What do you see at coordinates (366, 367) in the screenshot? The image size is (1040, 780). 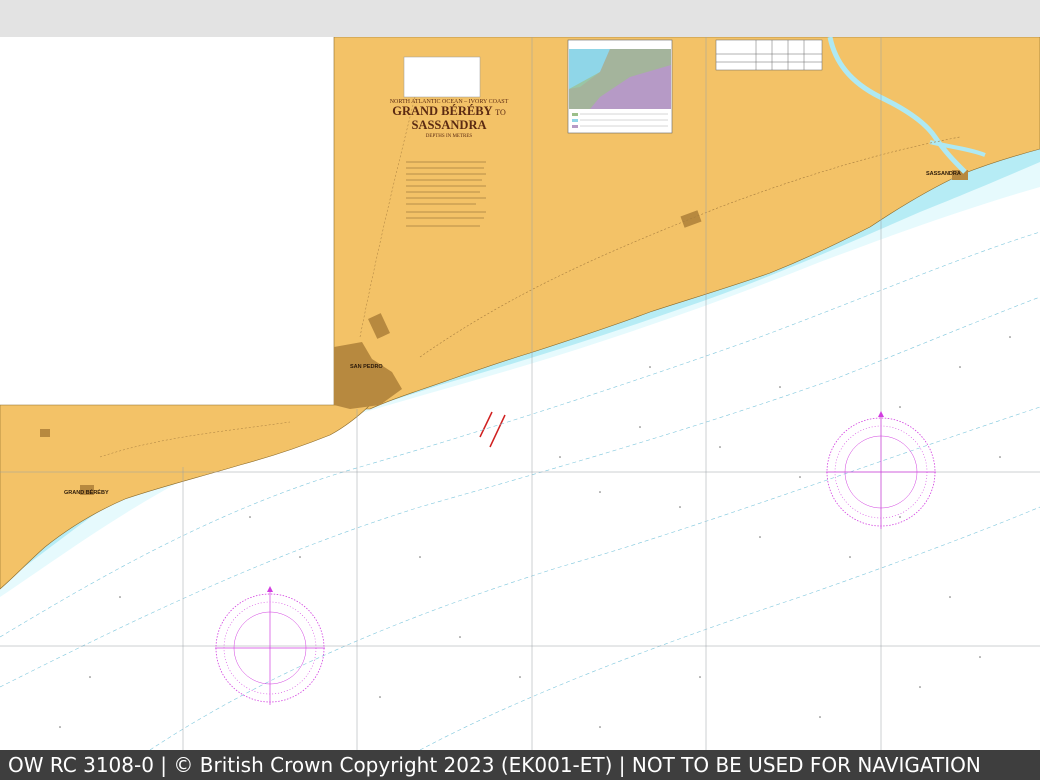 I see `place-san-pedro: SAN PEDRO` at bounding box center [366, 367].